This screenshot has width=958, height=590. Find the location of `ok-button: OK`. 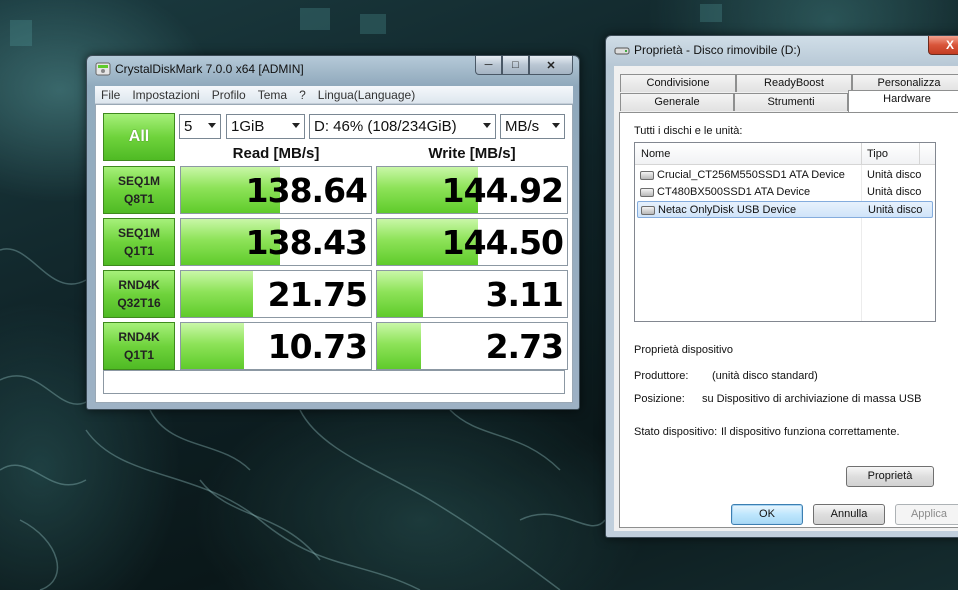

ok-button: OK is located at coordinates (767, 514).